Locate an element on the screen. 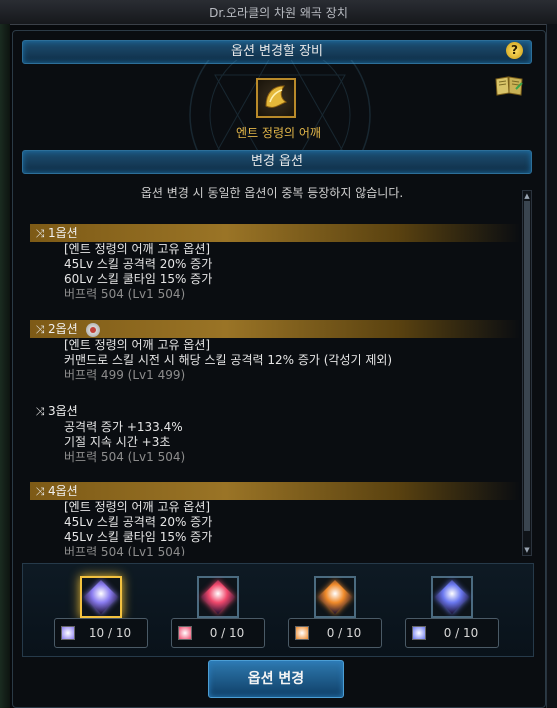 This screenshot has width=557, height=708. equipment-item-icon is located at coordinates (276, 98).